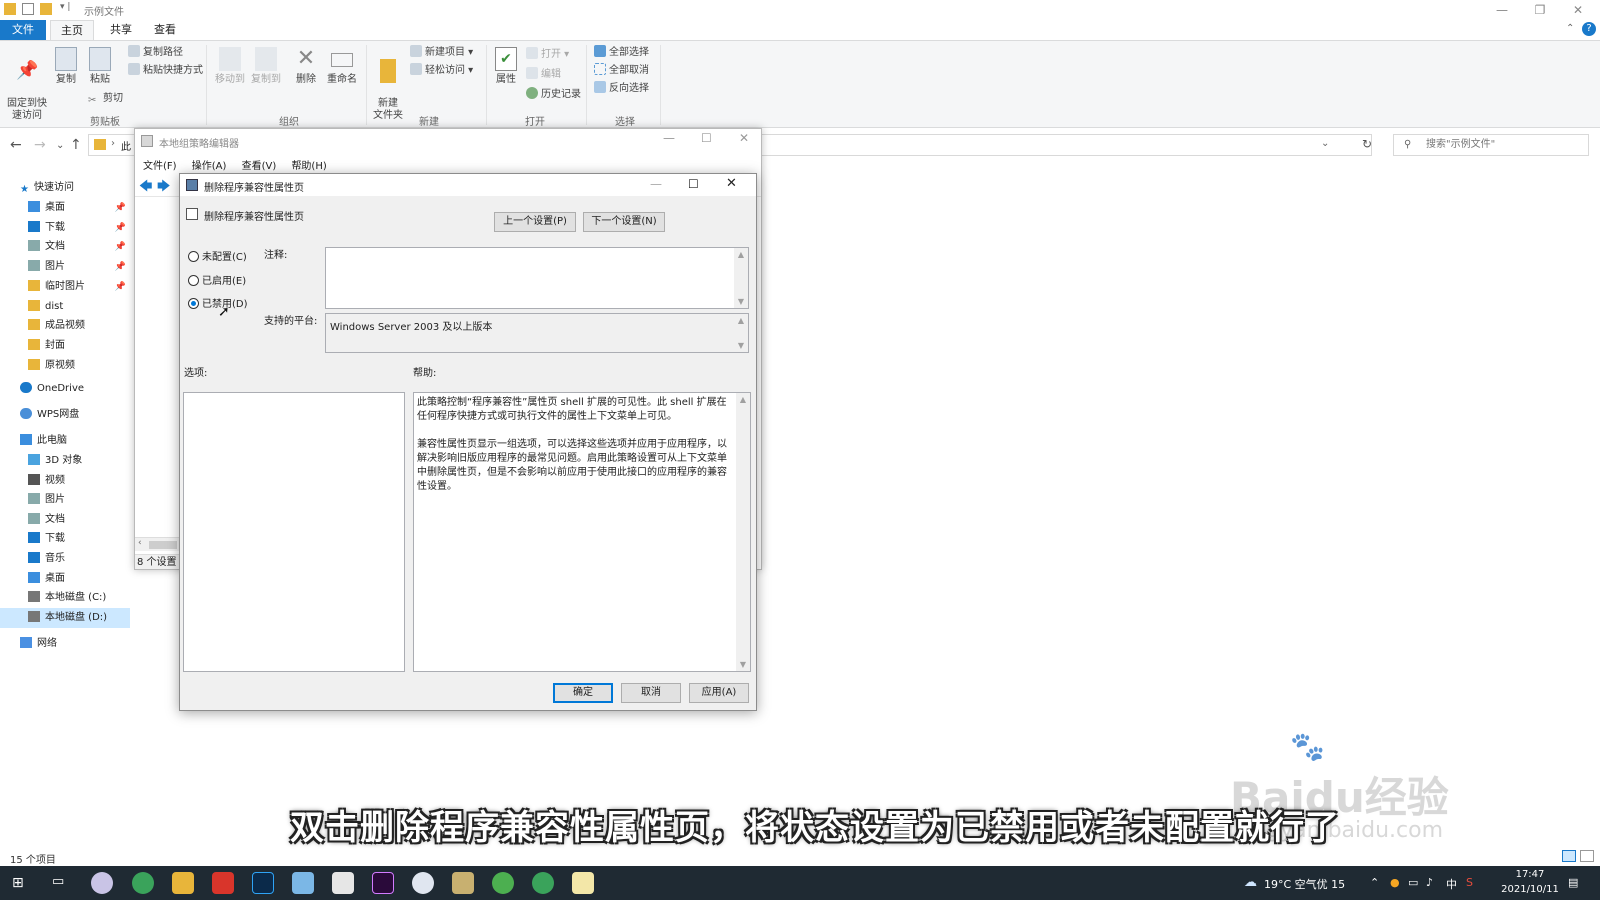 The height and width of the screenshot is (900, 1600). What do you see at coordinates (306, 66) in the screenshot?
I see `delete-button: ✕ 删除` at bounding box center [306, 66].